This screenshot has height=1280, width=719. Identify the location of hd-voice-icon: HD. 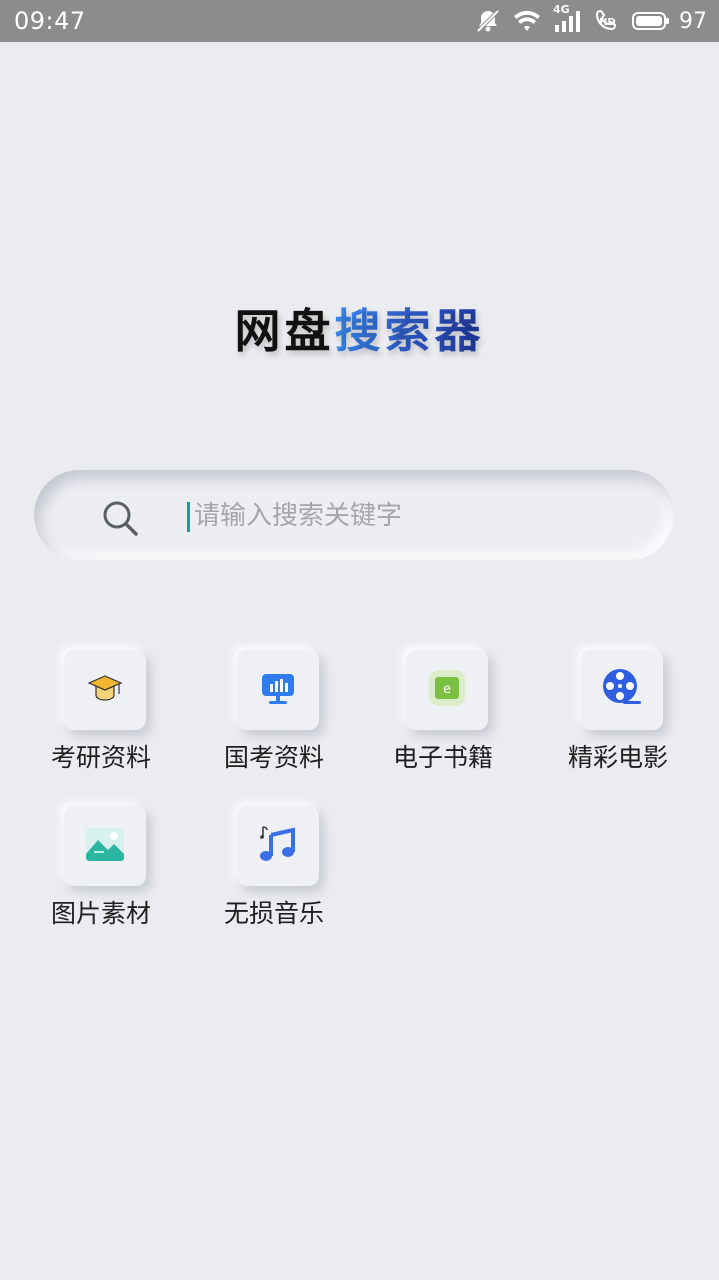
(606, 21).